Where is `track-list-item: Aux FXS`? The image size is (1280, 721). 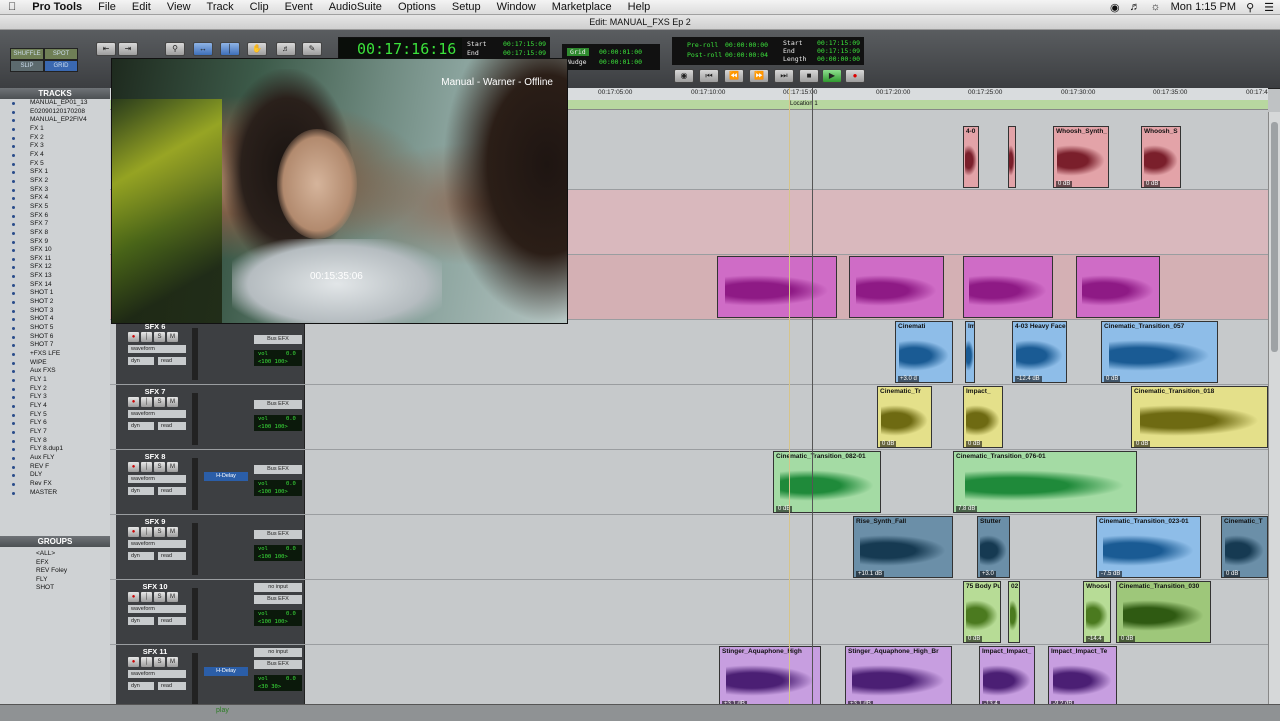
track-list-item: Aux FXS is located at coordinates (55, 371).